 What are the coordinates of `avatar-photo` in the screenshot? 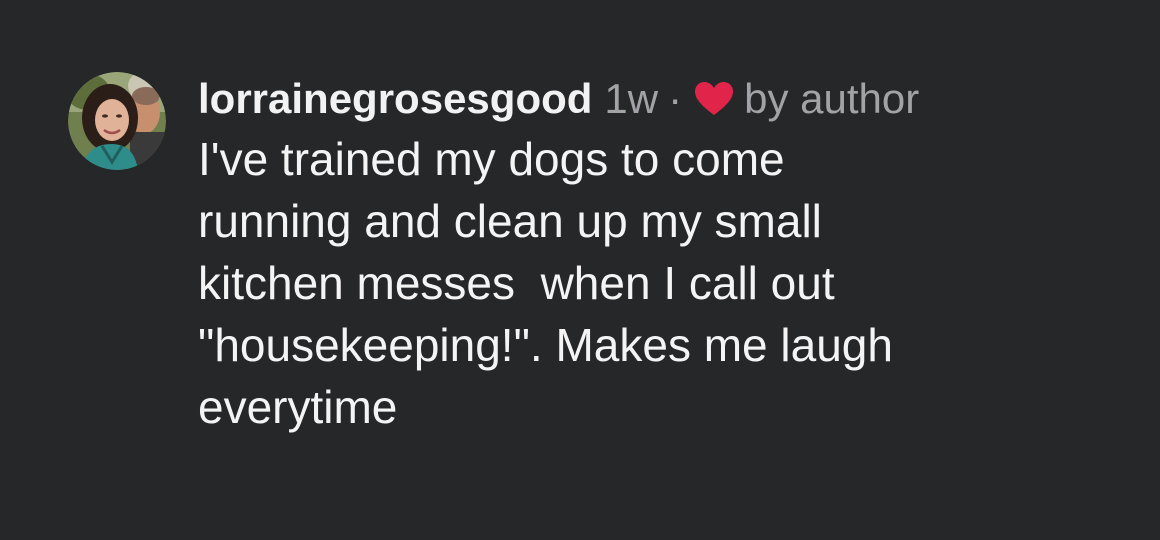 It's located at (117, 121).